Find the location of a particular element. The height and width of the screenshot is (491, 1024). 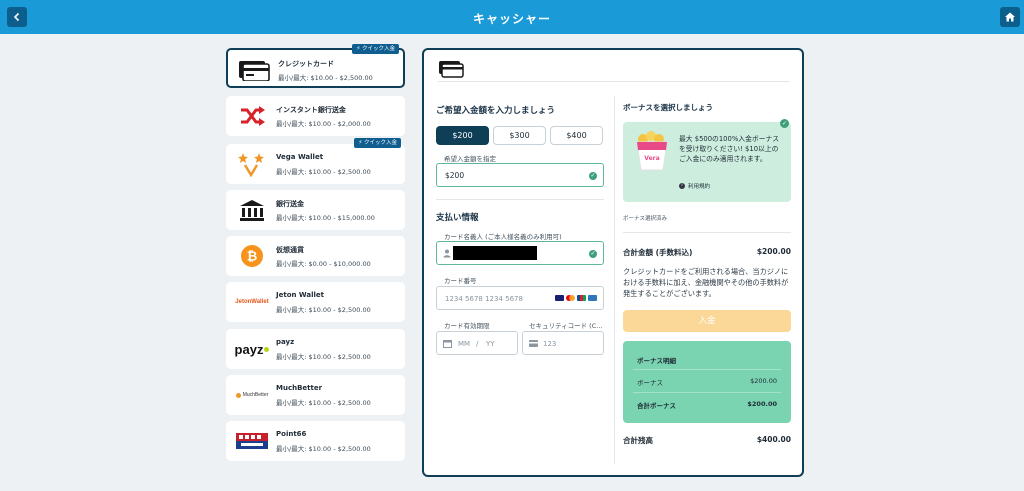

user-icon is located at coordinates (447, 253).